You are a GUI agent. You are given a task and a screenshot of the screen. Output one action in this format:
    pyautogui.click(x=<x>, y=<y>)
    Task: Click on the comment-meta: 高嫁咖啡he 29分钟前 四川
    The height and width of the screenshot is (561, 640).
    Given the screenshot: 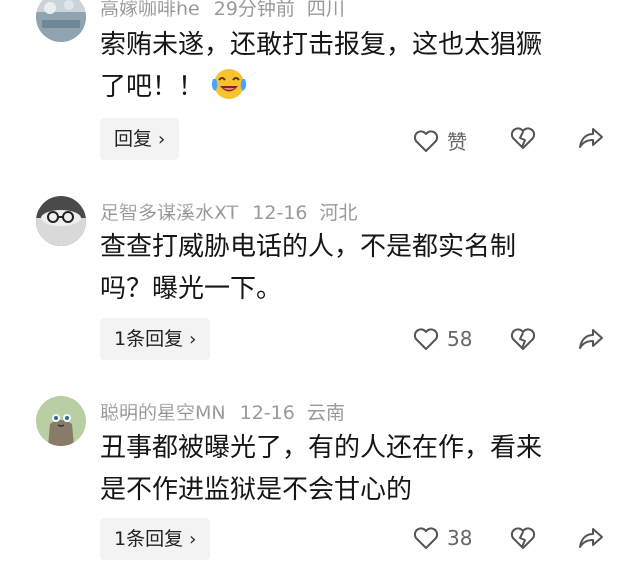 What is the action you would take?
    pyautogui.click(x=222, y=10)
    